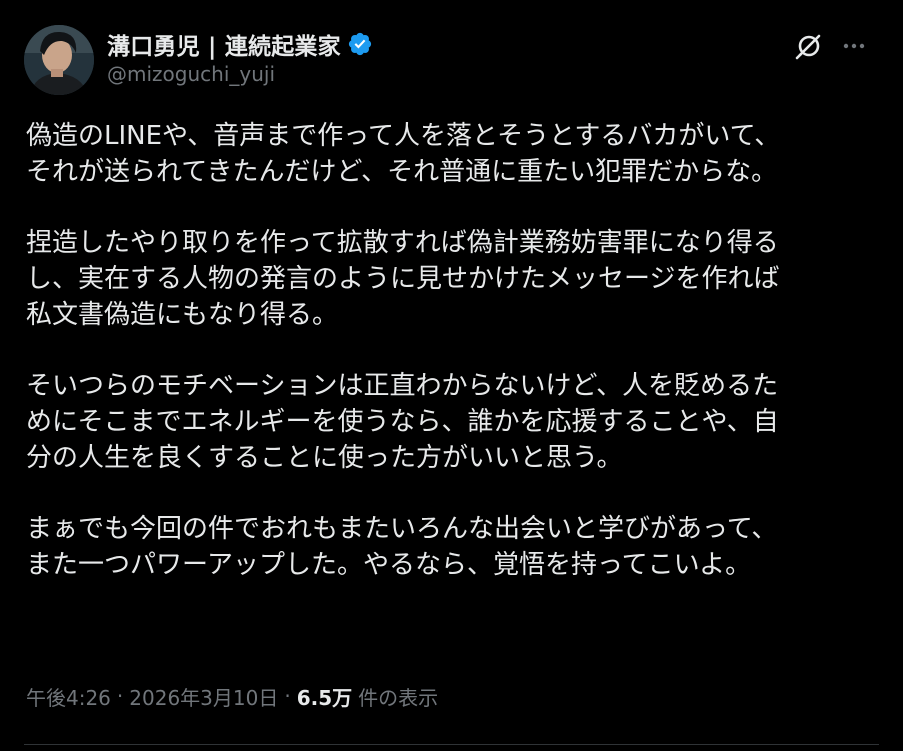  Describe the element at coordinates (68, 696) in the screenshot. I see `post-time: 午後4:26` at that location.